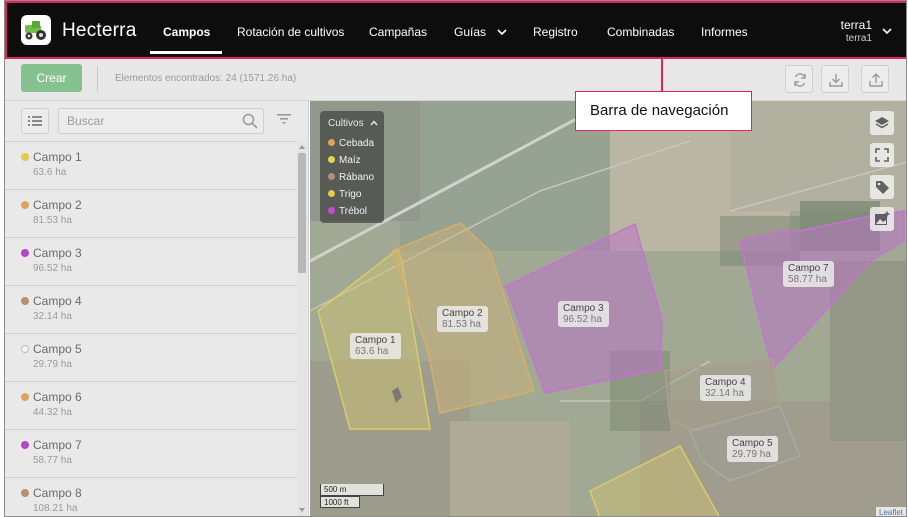 Image resolution: width=908 pixels, height=517 pixels. Describe the element at coordinates (57, 445) in the screenshot. I see `field-name: Campo 7` at that location.